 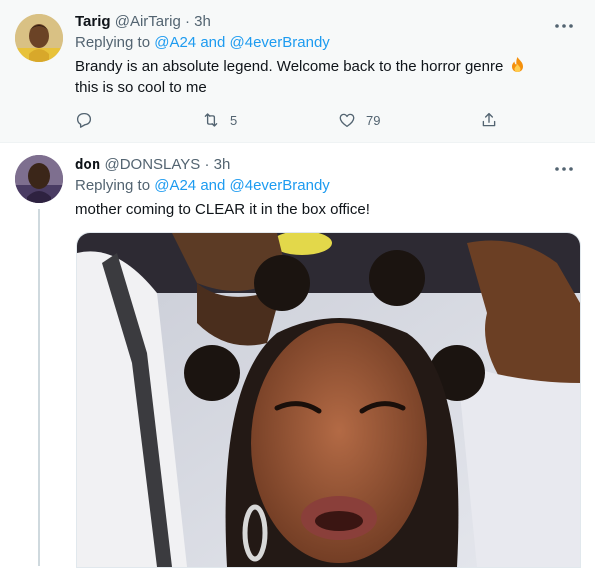 I want to click on thread-line, so click(x=39, y=387).